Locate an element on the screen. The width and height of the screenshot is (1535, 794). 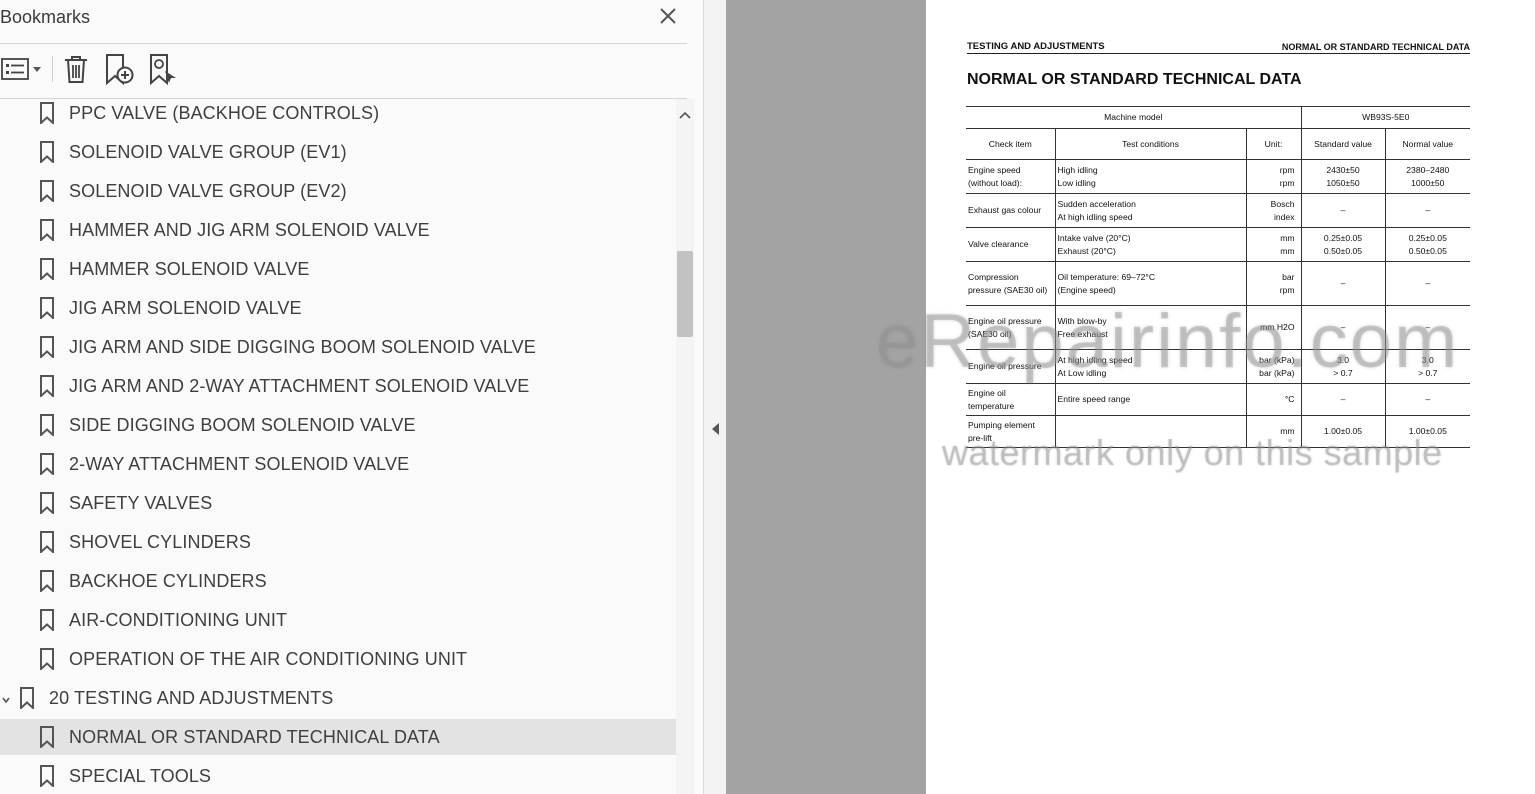
bookmark-item: BACKHOE CYLINDERS is located at coordinates (338, 581).